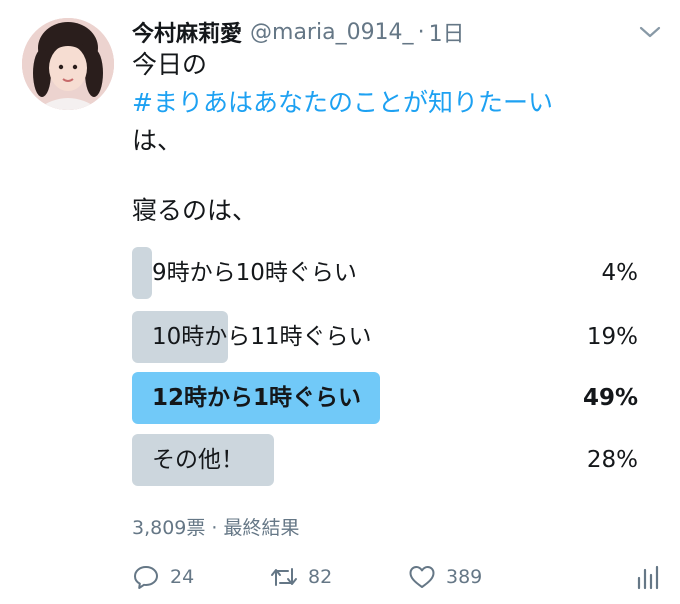  Describe the element at coordinates (320, 577) in the screenshot. I see `retweet-count: 82` at that location.